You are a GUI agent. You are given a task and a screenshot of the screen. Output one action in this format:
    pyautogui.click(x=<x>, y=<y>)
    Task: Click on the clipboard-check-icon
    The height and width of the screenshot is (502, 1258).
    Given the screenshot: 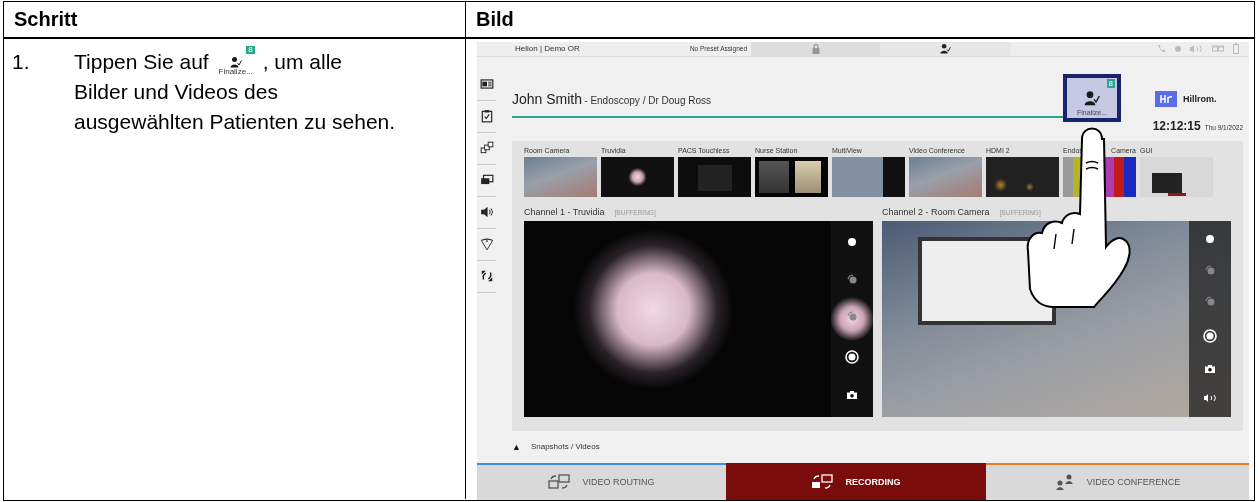 What is the action you would take?
    pyautogui.click(x=486, y=116)
    